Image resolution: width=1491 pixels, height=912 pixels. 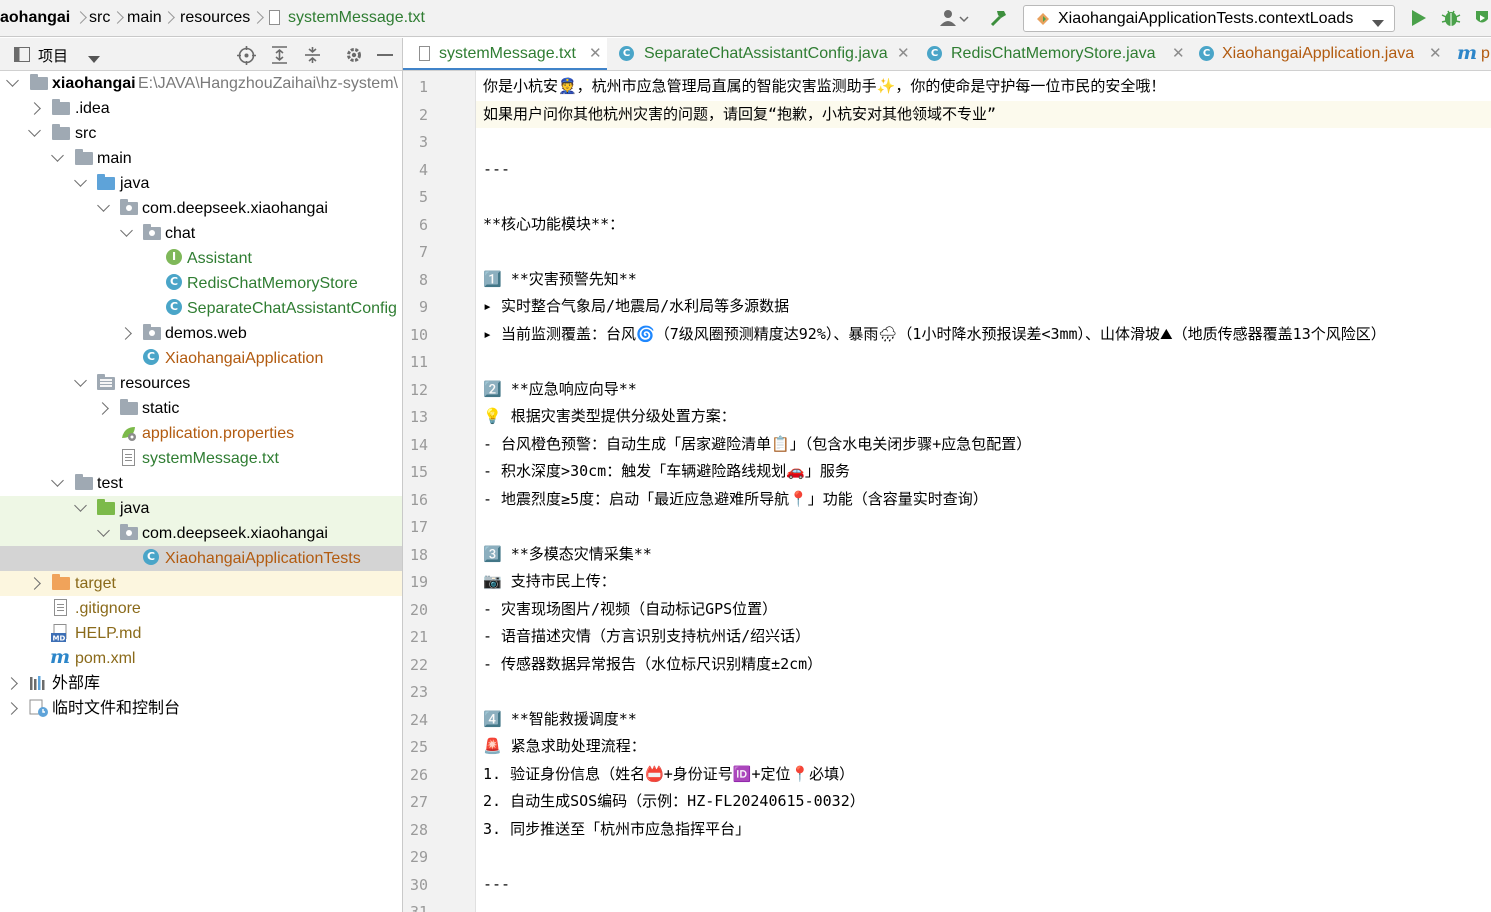 What do you see at coordinates (201, 708) in the screenshot?
I see `tree-item-scratches-and-consoles: 临时文件和控制台` at bounding box center [201, 708].